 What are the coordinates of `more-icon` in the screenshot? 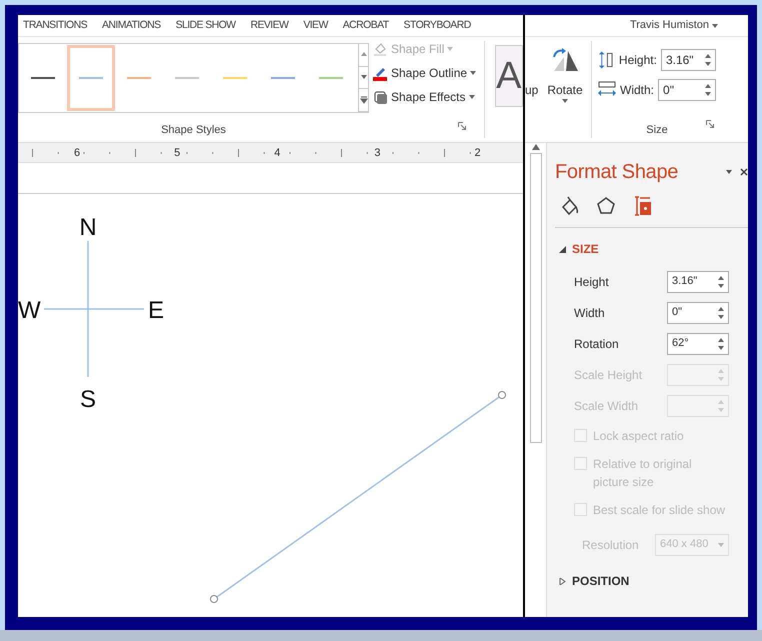 It's located at (364, 100).